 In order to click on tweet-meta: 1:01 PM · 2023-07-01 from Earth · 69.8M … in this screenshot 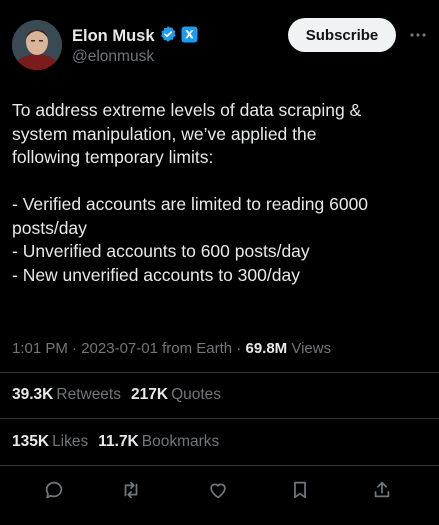, I will do `click(171, 348)`.